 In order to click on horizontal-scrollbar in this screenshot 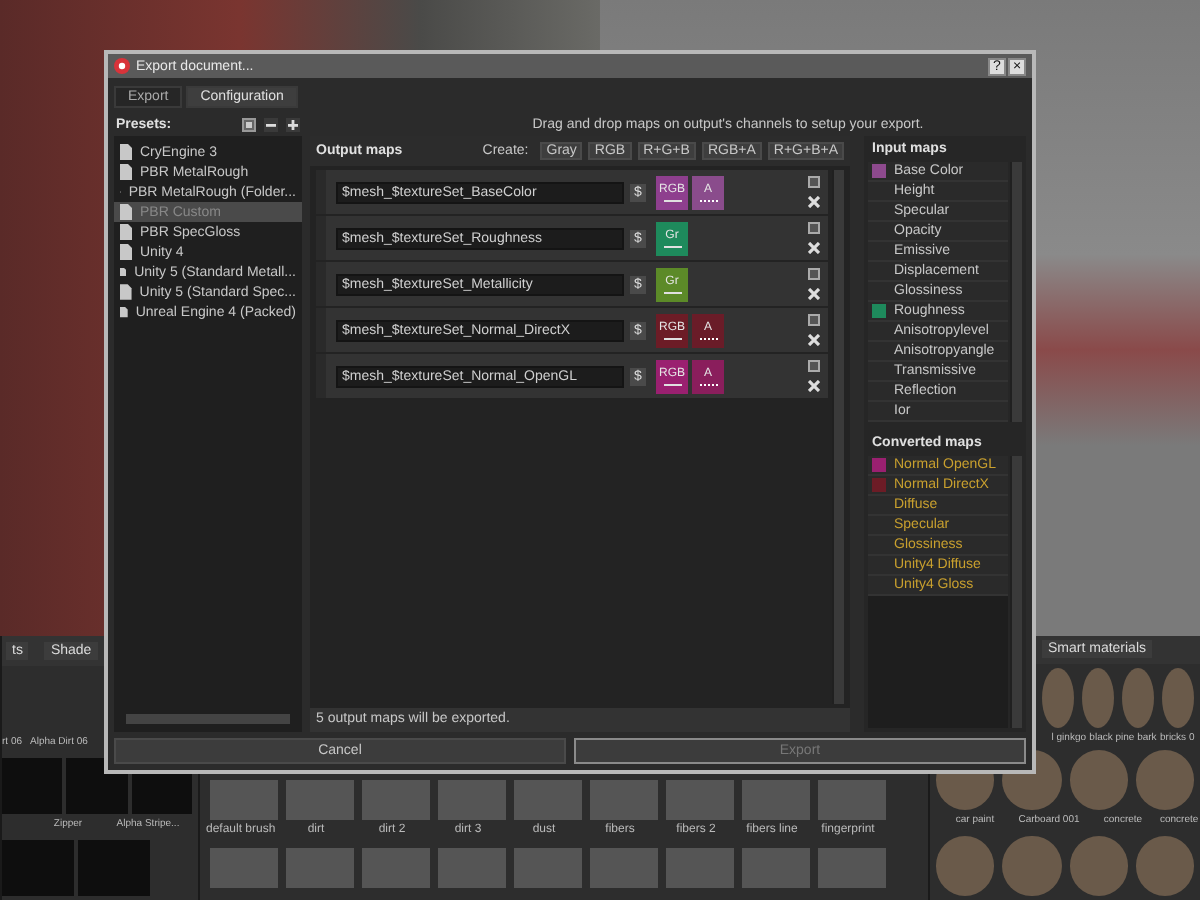, I will do `click(208, 719)`.